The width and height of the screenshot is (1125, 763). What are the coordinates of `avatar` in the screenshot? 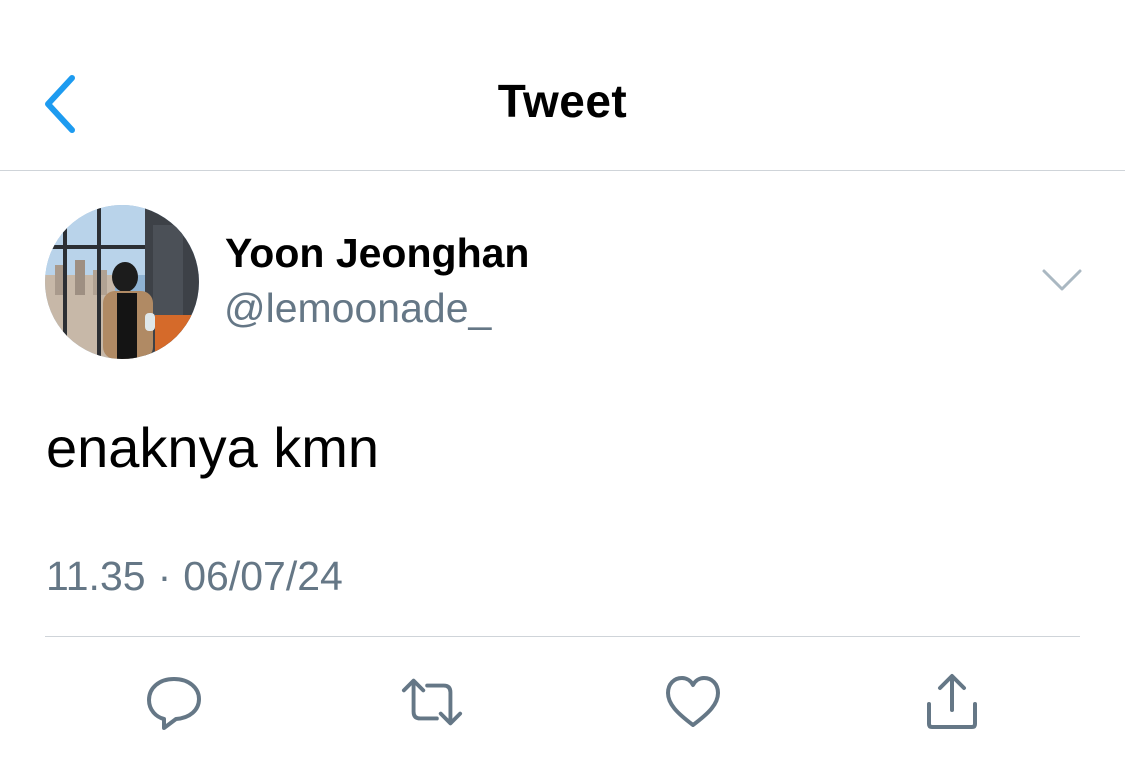 It's located at (122, 282).